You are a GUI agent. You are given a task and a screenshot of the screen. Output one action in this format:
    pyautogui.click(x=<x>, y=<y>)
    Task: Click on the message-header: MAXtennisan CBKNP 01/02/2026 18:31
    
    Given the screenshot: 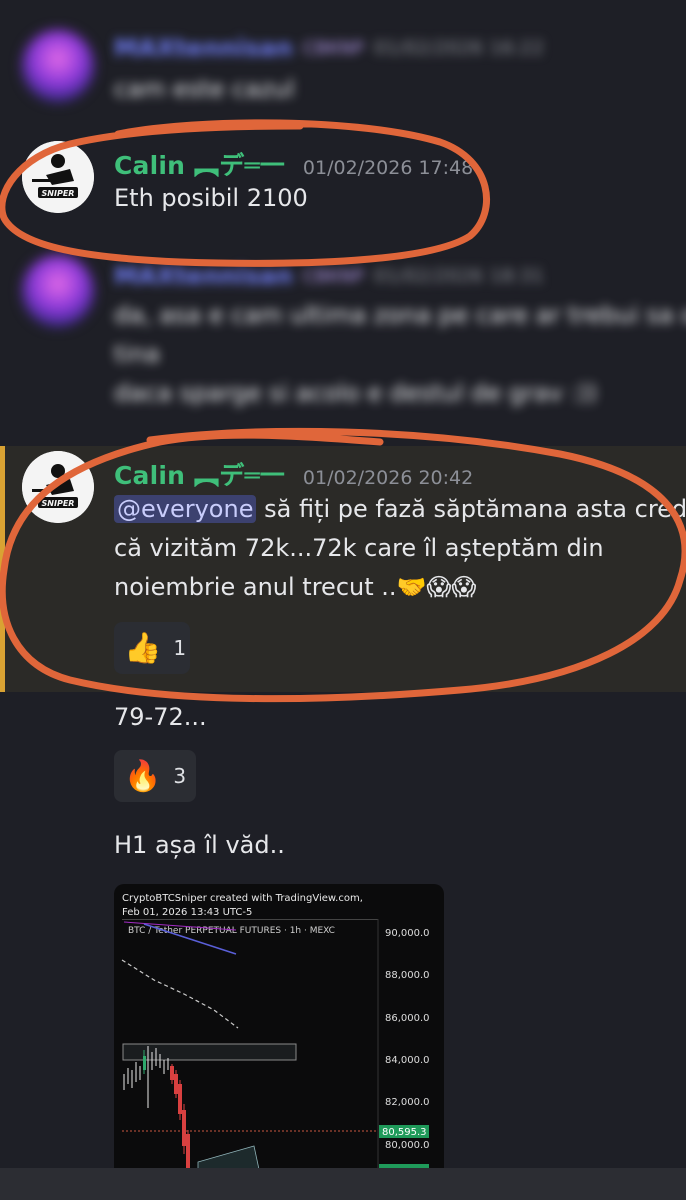 What is the action you would take?
    pyautogui.click(x=329, y=276)
    